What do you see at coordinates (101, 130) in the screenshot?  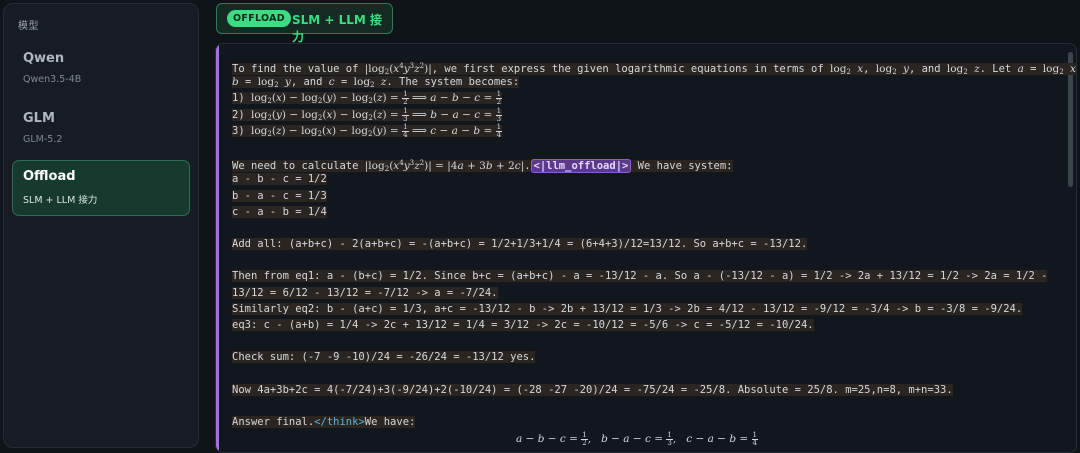 I see `model-item-glm: GLM GLM-5.2` at bounding box center [101, 130].